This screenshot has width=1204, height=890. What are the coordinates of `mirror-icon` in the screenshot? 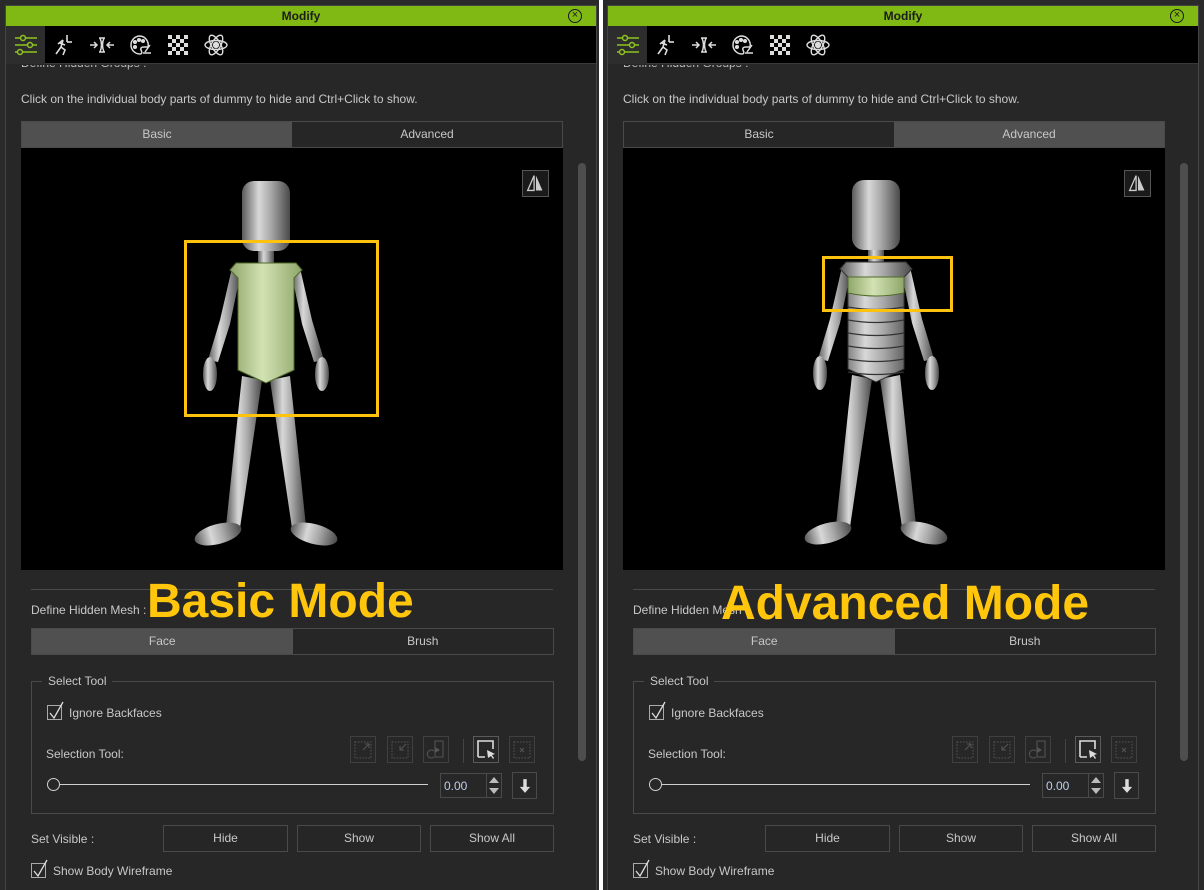 It's located at (534, 183).